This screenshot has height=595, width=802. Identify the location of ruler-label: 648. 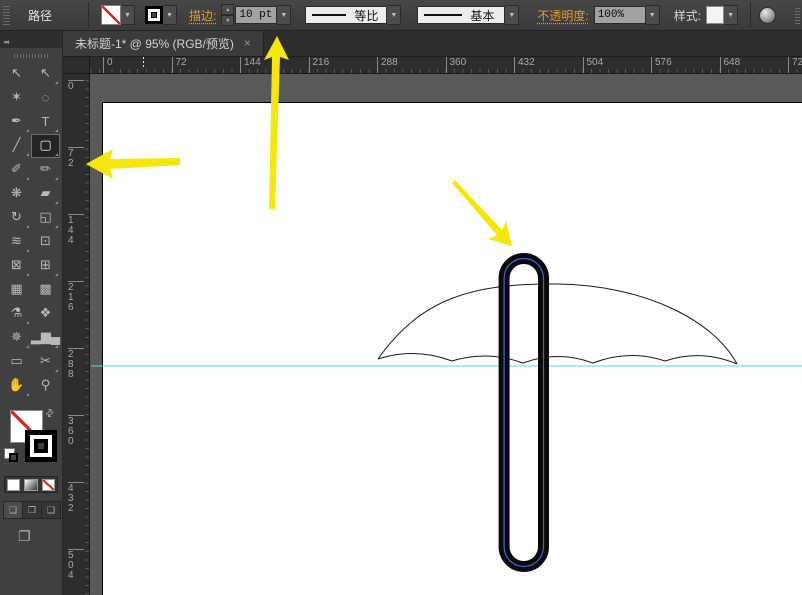
(729, 65).